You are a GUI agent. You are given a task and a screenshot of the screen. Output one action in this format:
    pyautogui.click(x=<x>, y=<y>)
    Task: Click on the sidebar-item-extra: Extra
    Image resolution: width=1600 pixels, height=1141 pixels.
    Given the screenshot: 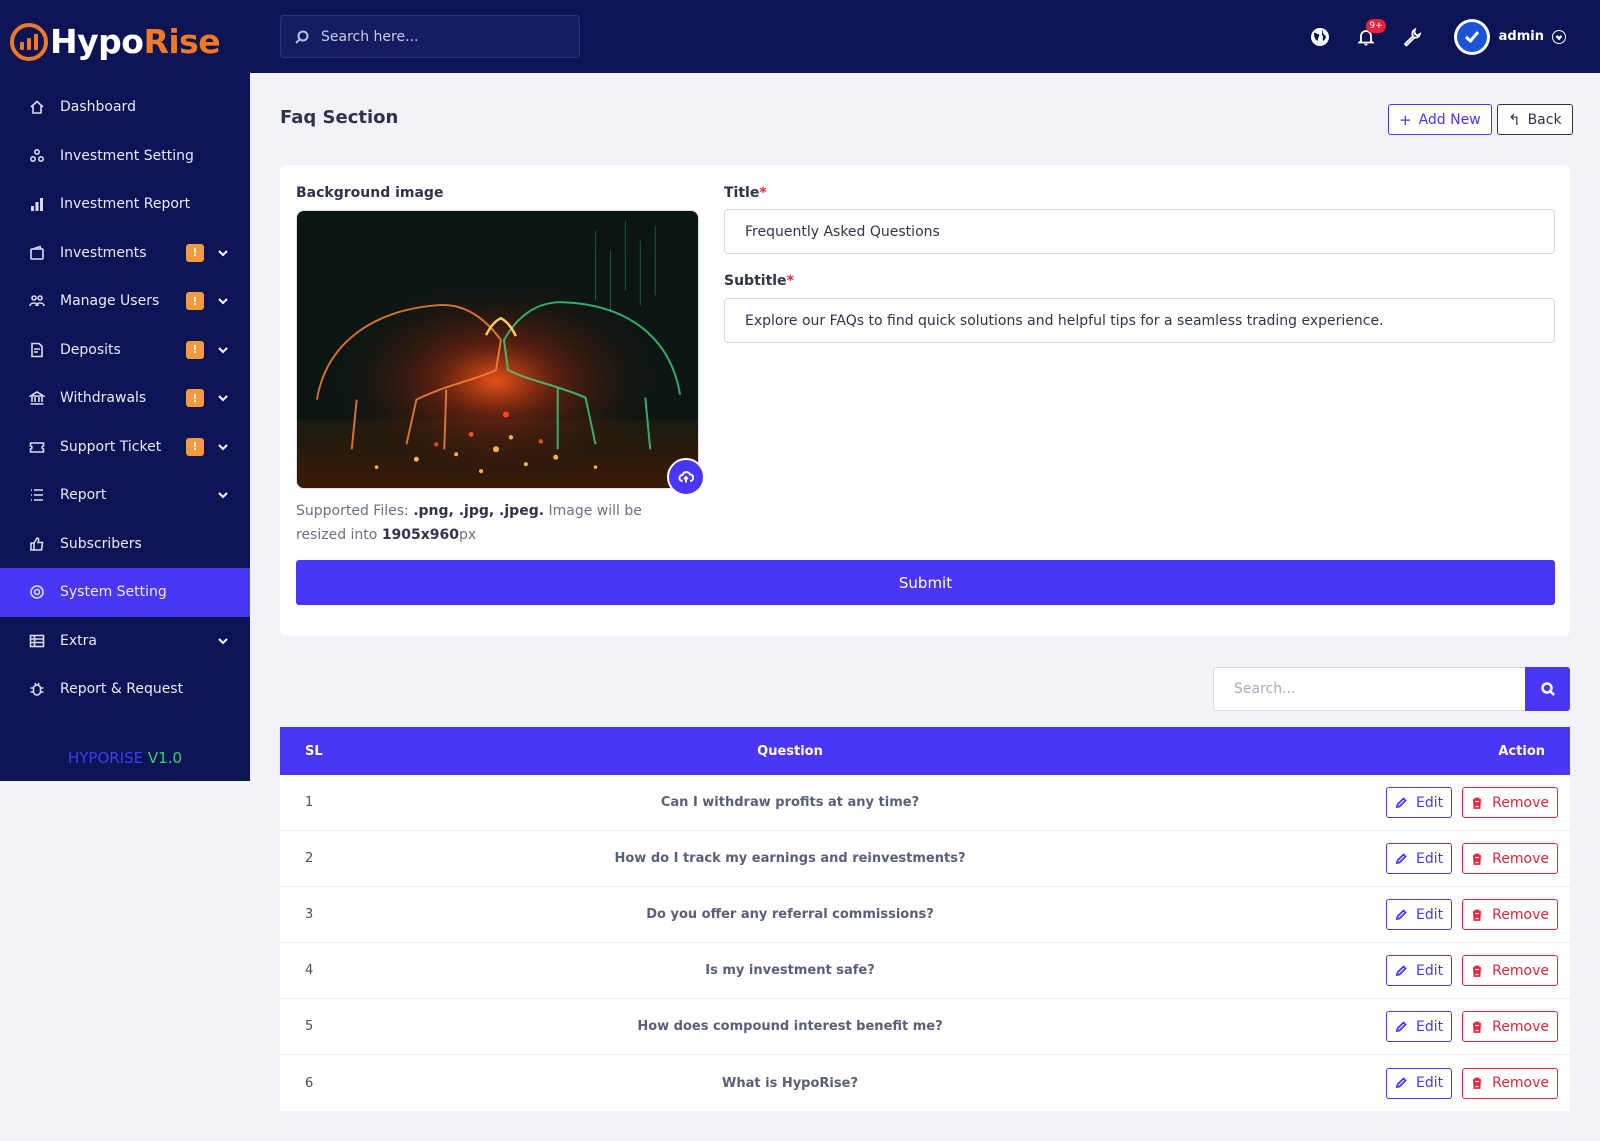 What is the action you would take?
    pyautogui.click(x=125, y=641)
    